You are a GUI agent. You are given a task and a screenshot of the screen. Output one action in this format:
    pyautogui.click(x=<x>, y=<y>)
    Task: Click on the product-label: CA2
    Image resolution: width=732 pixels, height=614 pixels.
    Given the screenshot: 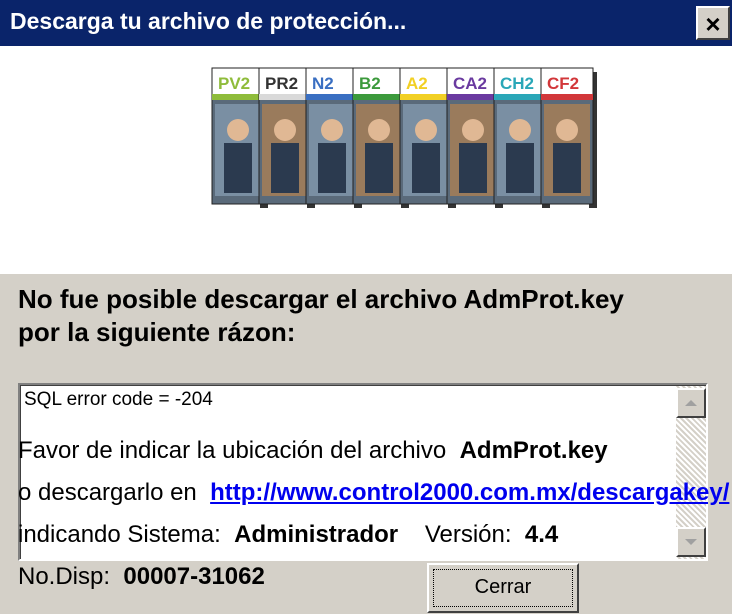 What is the action you would take?
    pyautogui.click(x=470, y=83)
    